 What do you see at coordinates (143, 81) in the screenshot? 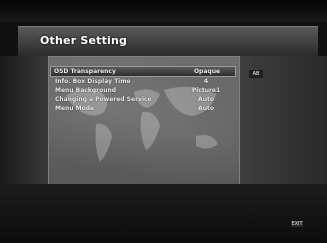
I see `menu-item-info-box-display-time: Info. Box Display Time 4` at bounding box center [143, 81].